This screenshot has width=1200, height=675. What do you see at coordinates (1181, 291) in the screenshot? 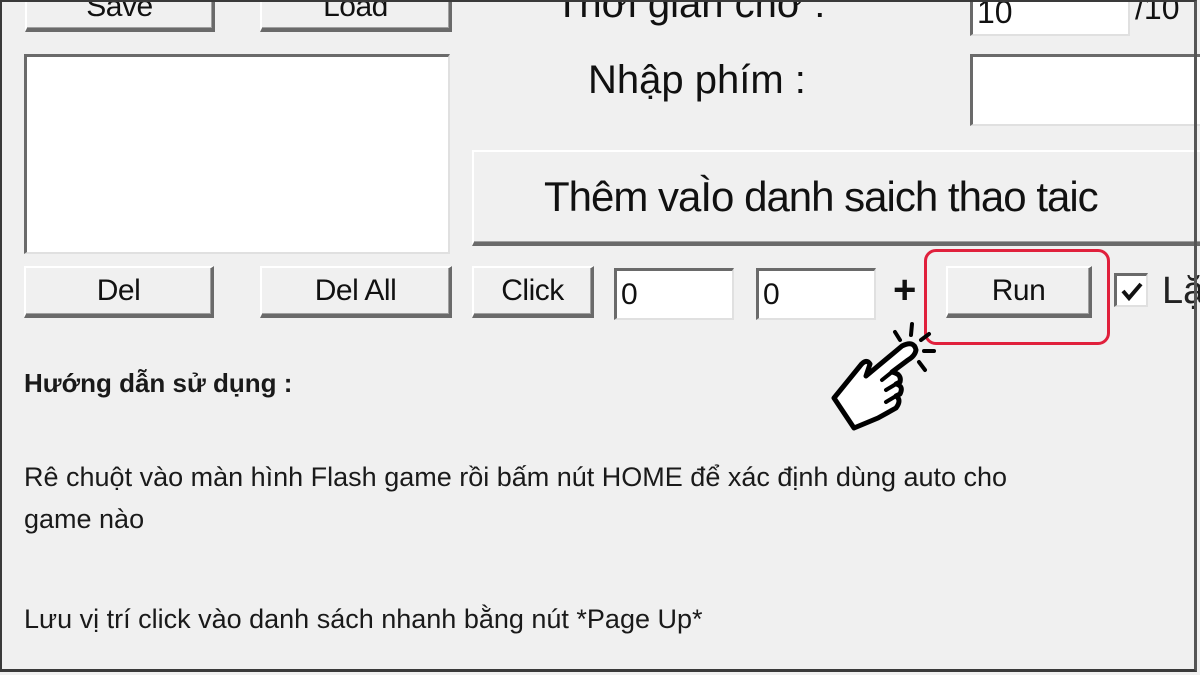
I see `repeat-checkbox-label: Lặ` at bounding box center [1181, 291].